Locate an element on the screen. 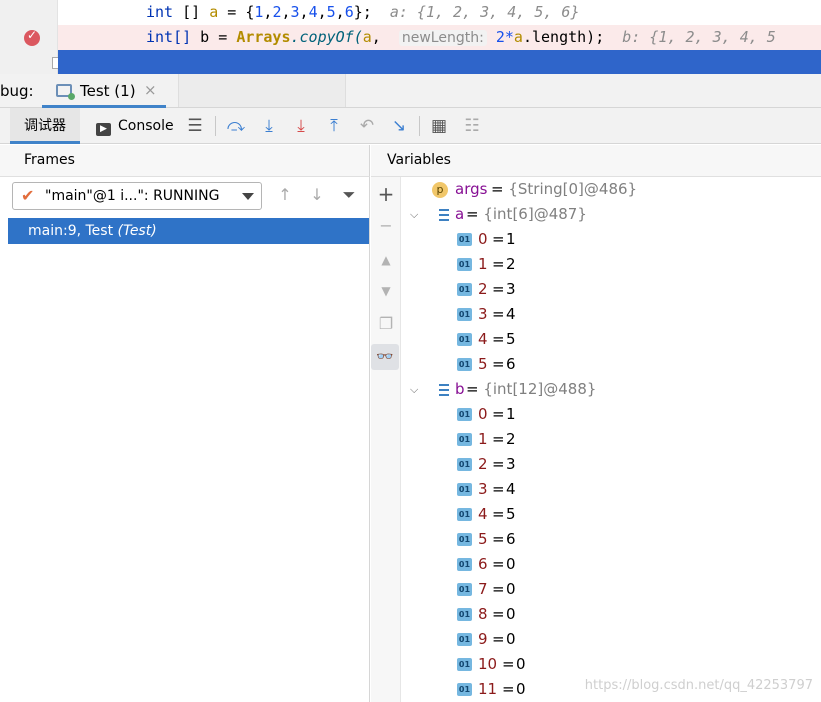 The height and width of the screenshot is (702, 821). chevron-down-icon is located at coordinates (248, 196).